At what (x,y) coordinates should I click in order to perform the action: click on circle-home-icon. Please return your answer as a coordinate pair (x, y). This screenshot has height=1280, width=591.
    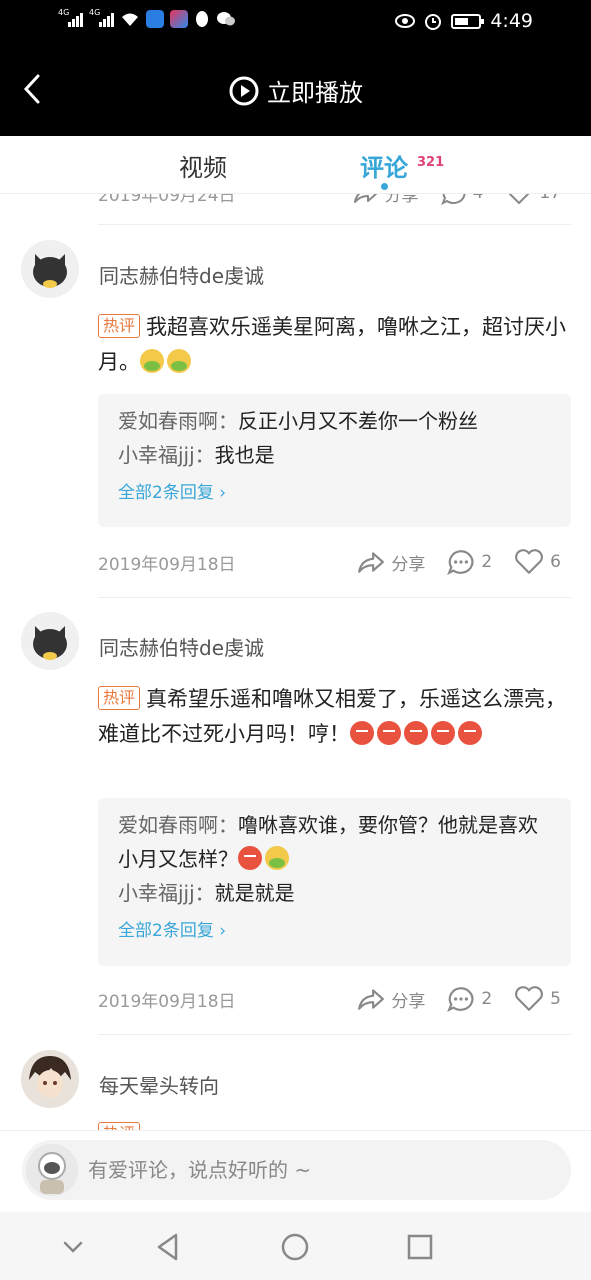
    Looking at the image, I should click on (295, 1247).